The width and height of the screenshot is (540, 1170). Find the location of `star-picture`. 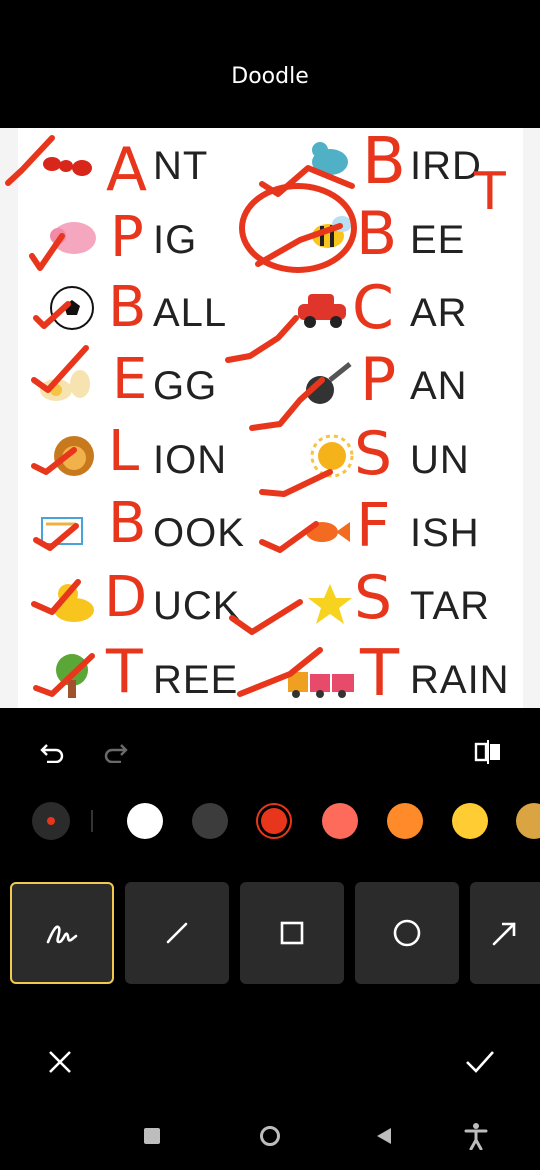

star-picture is located at coordinates (330, 604).